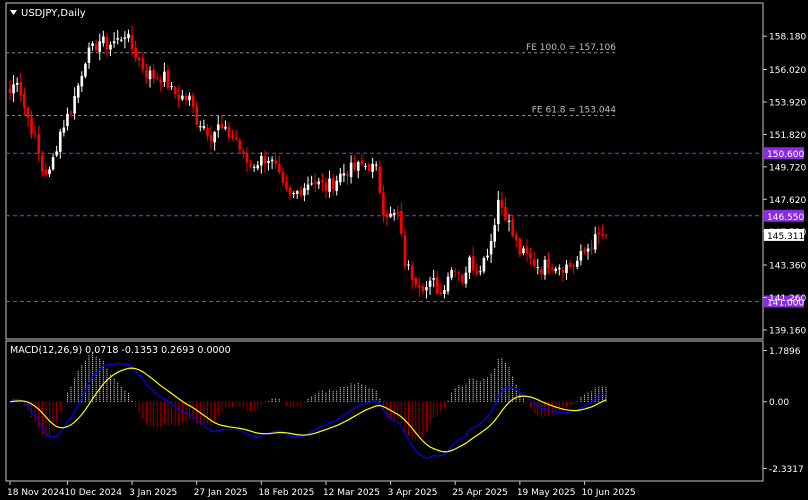 The image size is (808, 500). What do you see at coordinates (351, 493) in the screenshot?
I see `time-tick-label: 12 Mar 2025` at bounding box center [351, 493].